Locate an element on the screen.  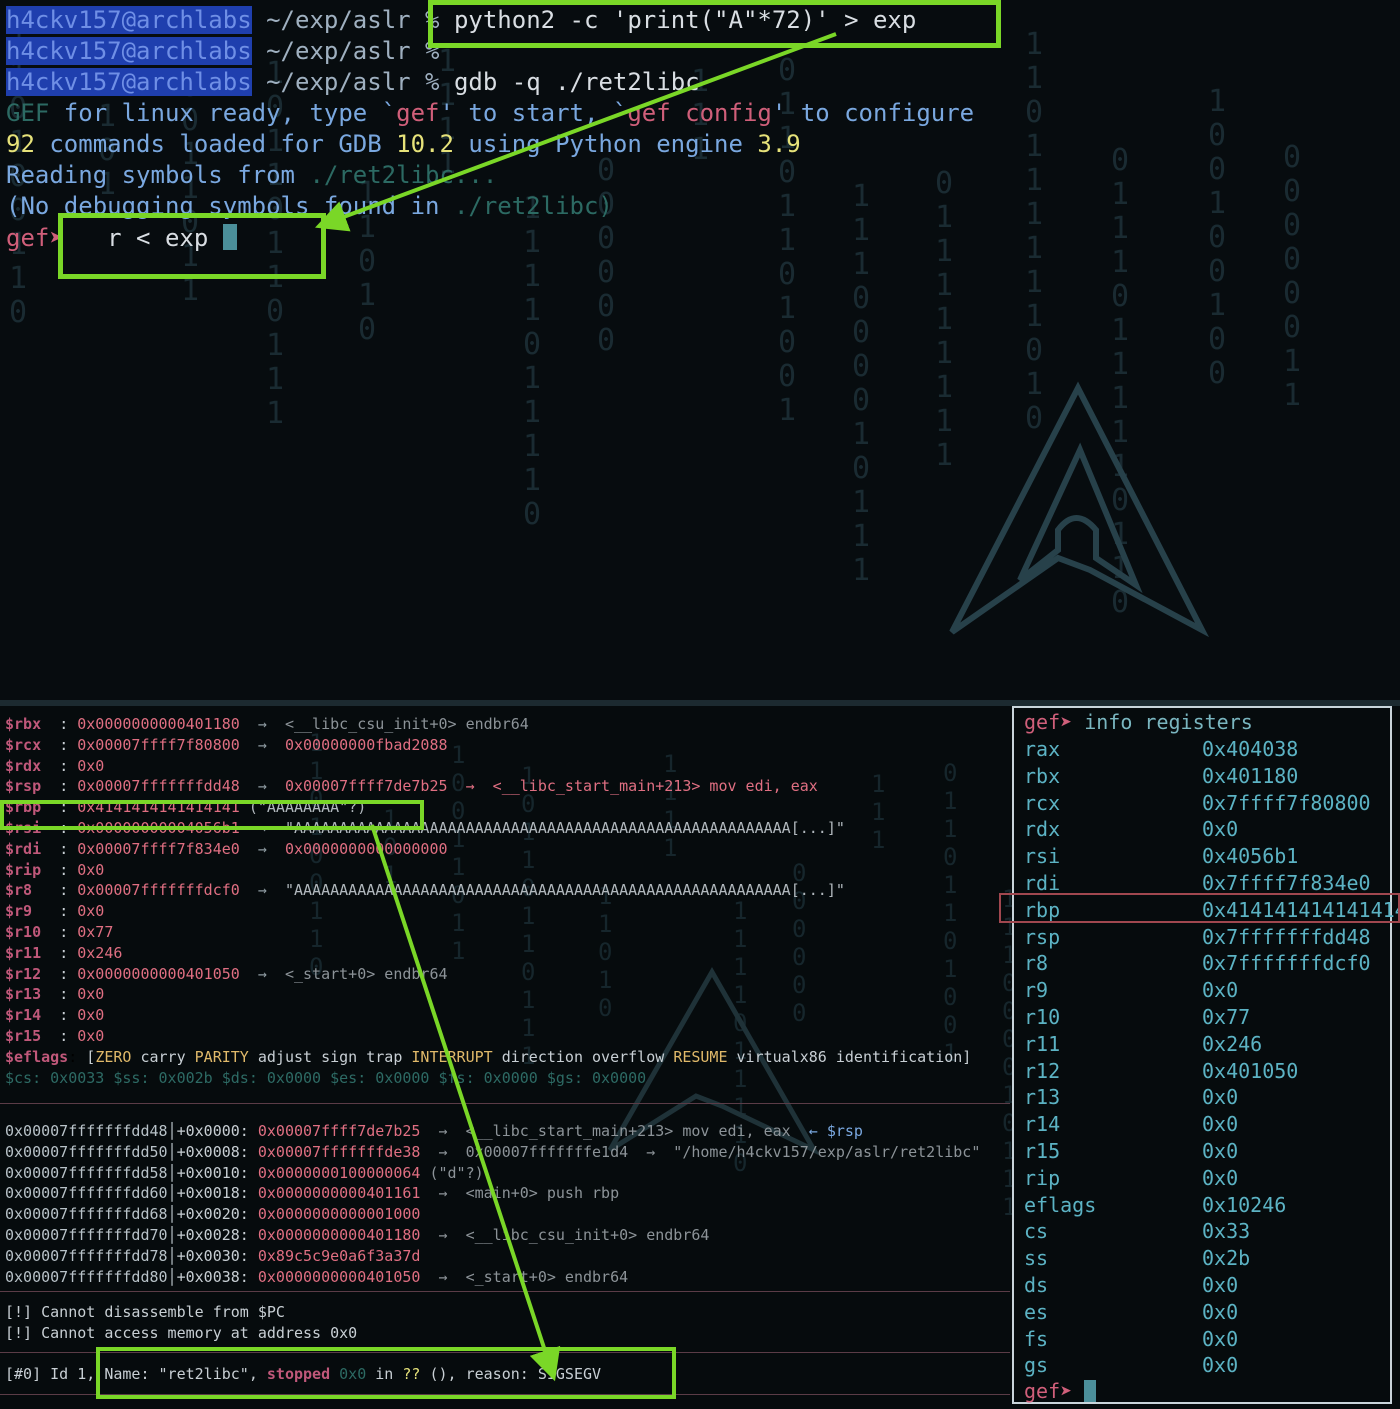
info-register-row: rsp 0x7fffffffdd48 is located at coordinates (1197, 936).